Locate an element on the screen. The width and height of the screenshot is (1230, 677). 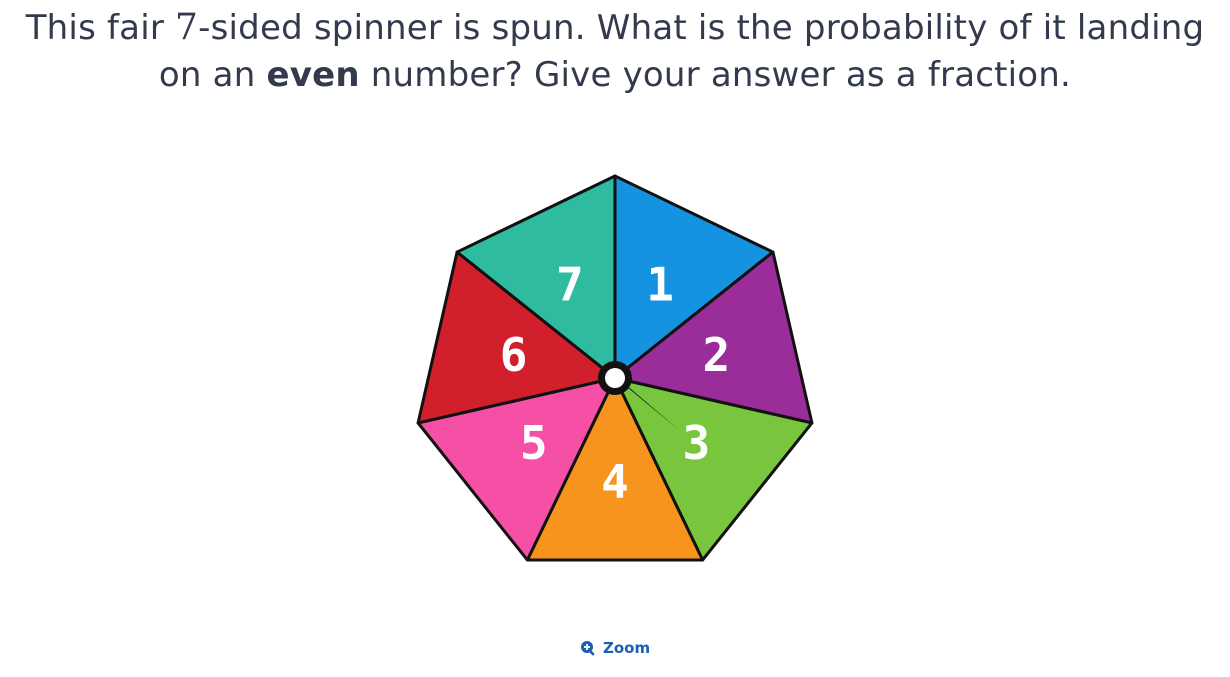
sector-label-5: 5 is located at coordinates (534, 443).